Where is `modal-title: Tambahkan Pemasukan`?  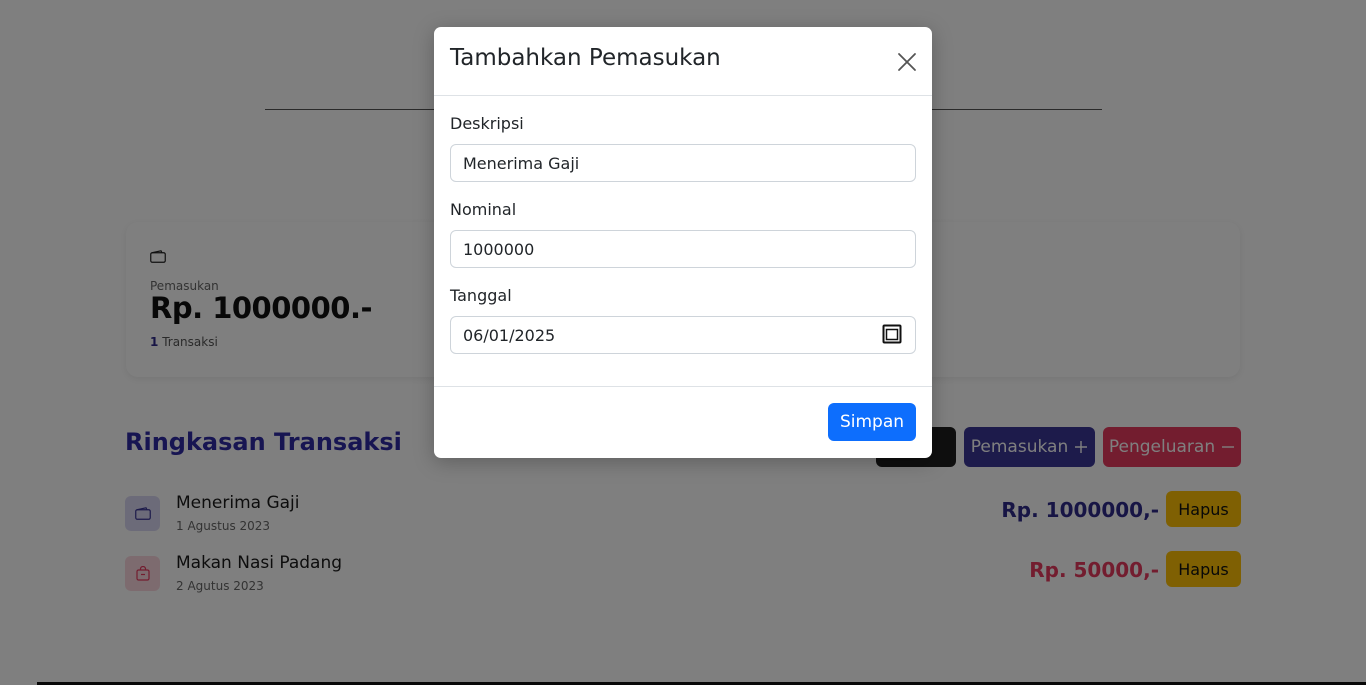 modal-title: Tambahkan Pemasukan is located at coordinates (585, 58).